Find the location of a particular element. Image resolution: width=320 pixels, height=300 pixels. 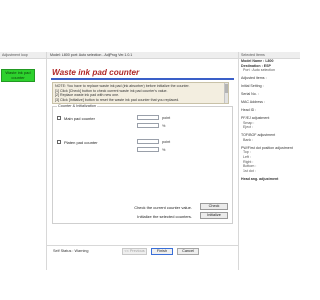

platen-pad-point-unit: point is located at coordinates (166, 142).